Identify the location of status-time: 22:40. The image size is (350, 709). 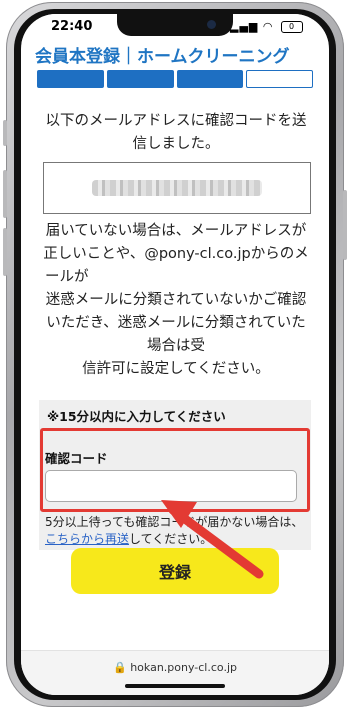
(72, 26).